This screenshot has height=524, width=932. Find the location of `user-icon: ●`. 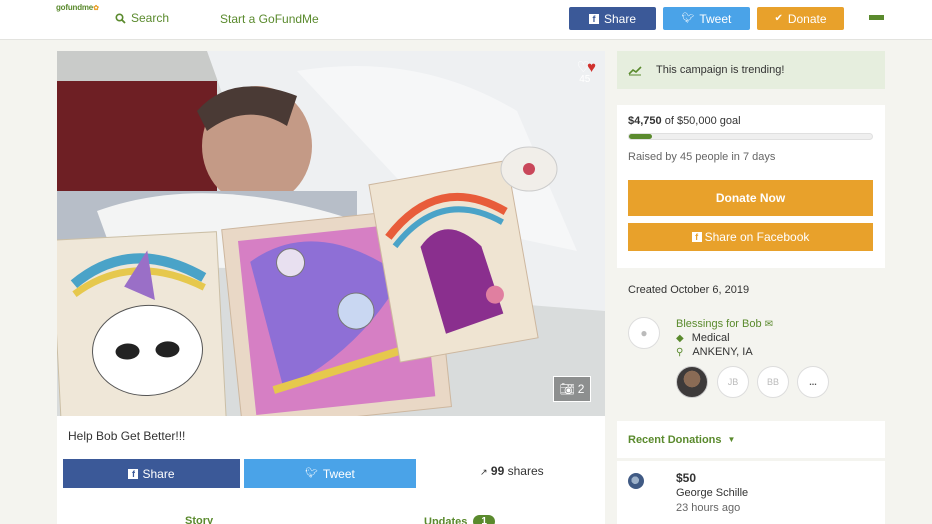

user-icon: ● is located at coordinates (644, 333).